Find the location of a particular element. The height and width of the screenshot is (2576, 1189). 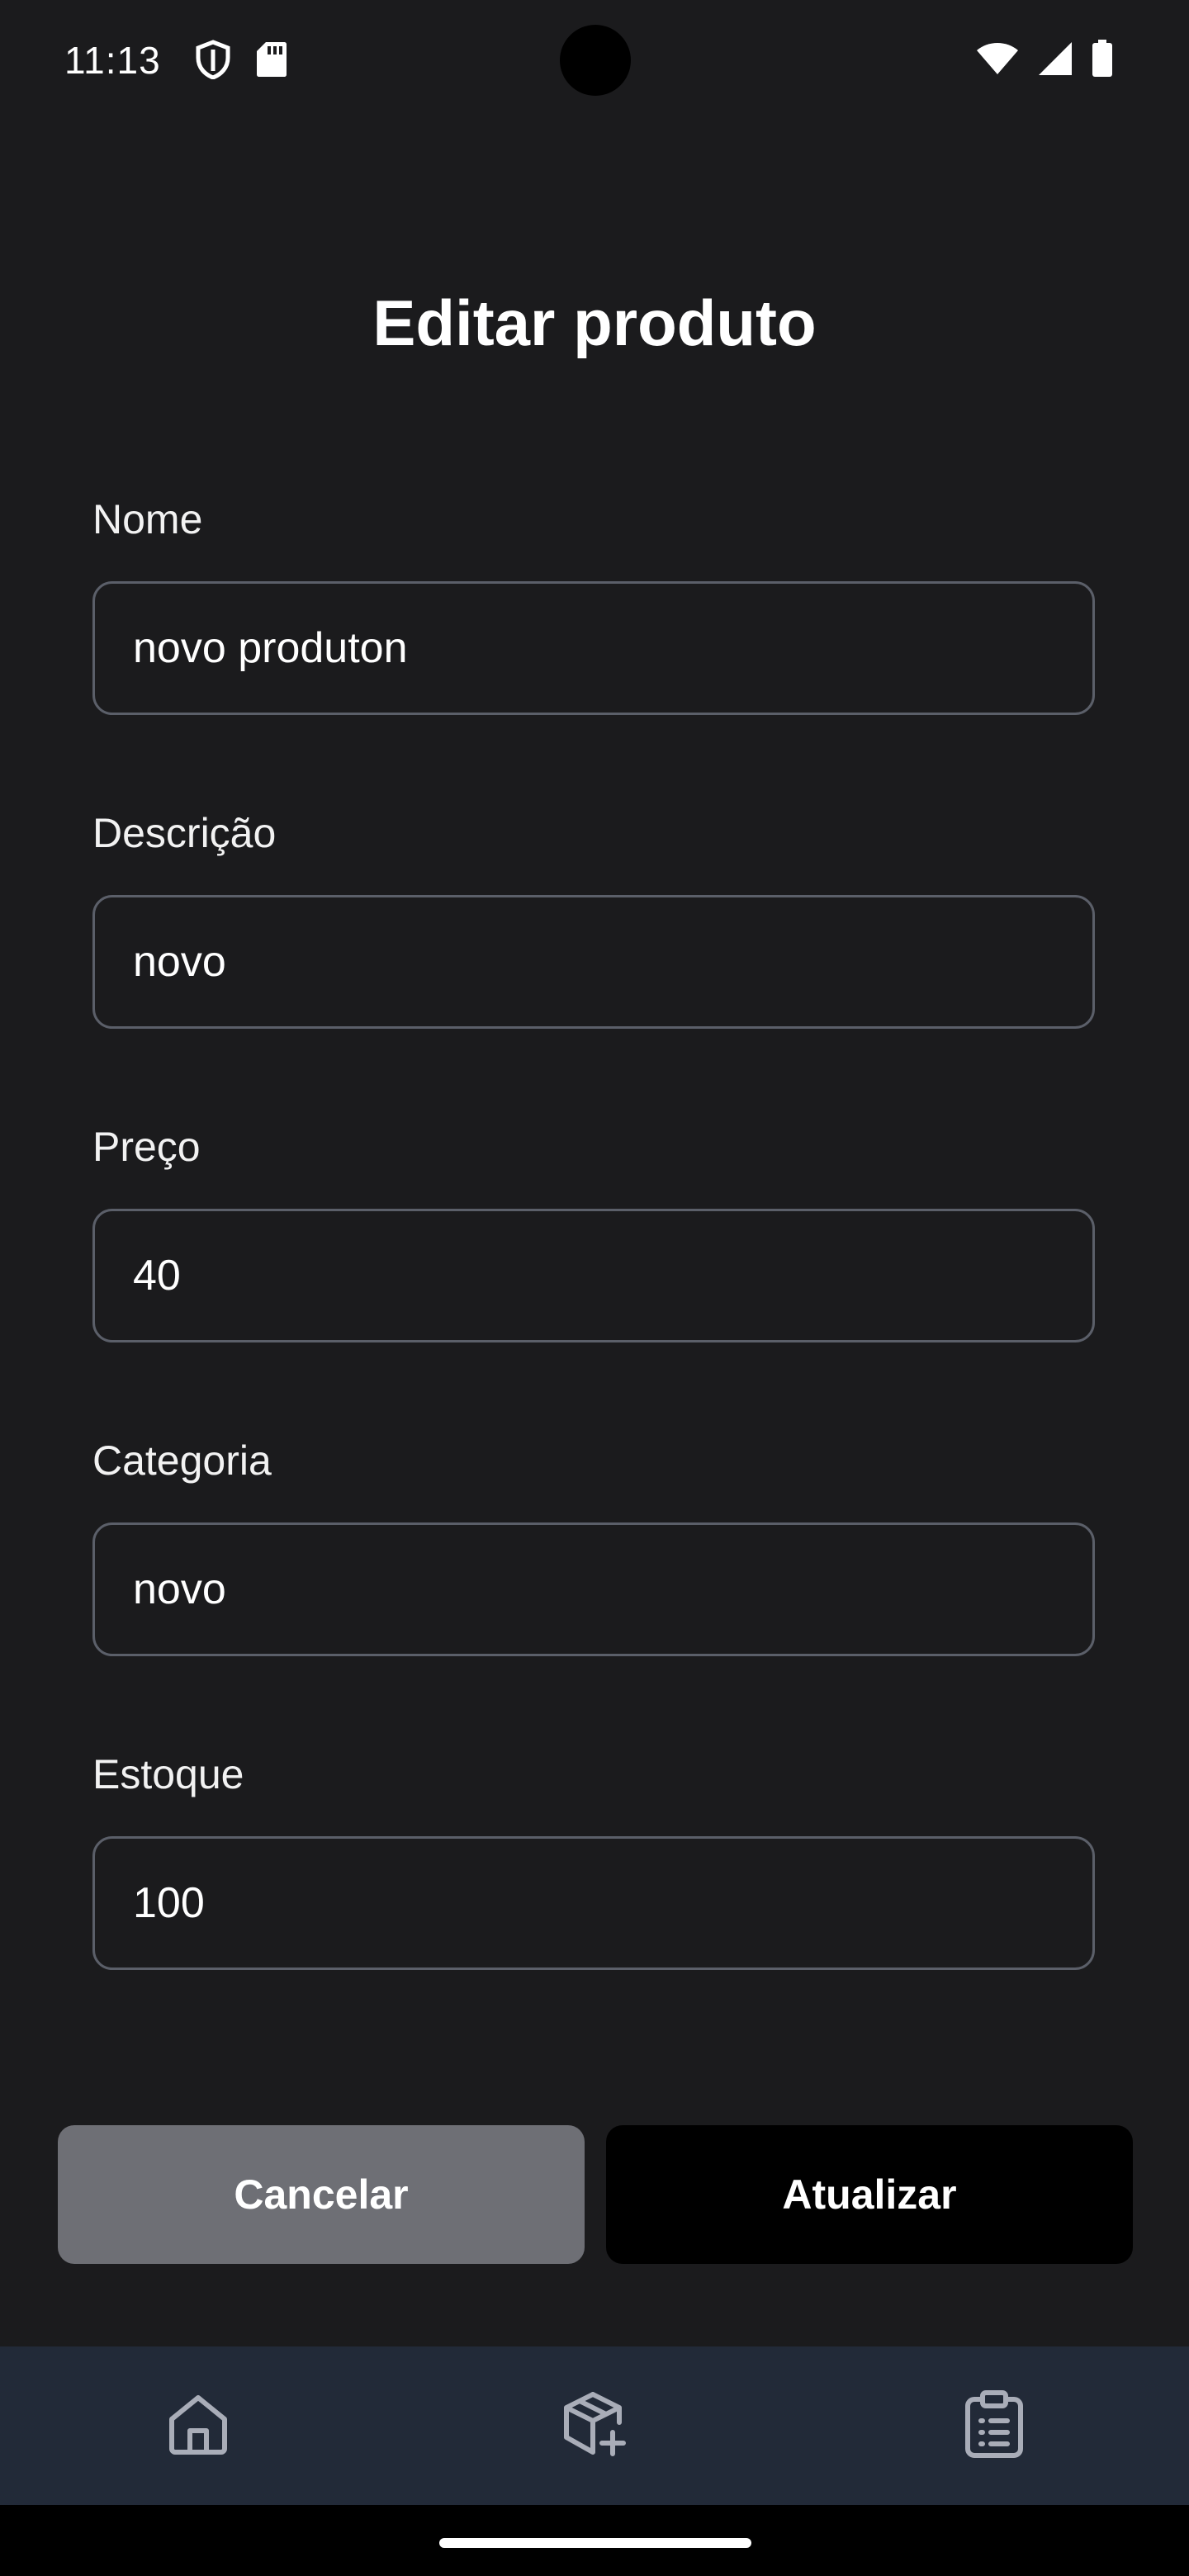

nav-orders is located at coordinates (994, 2425).